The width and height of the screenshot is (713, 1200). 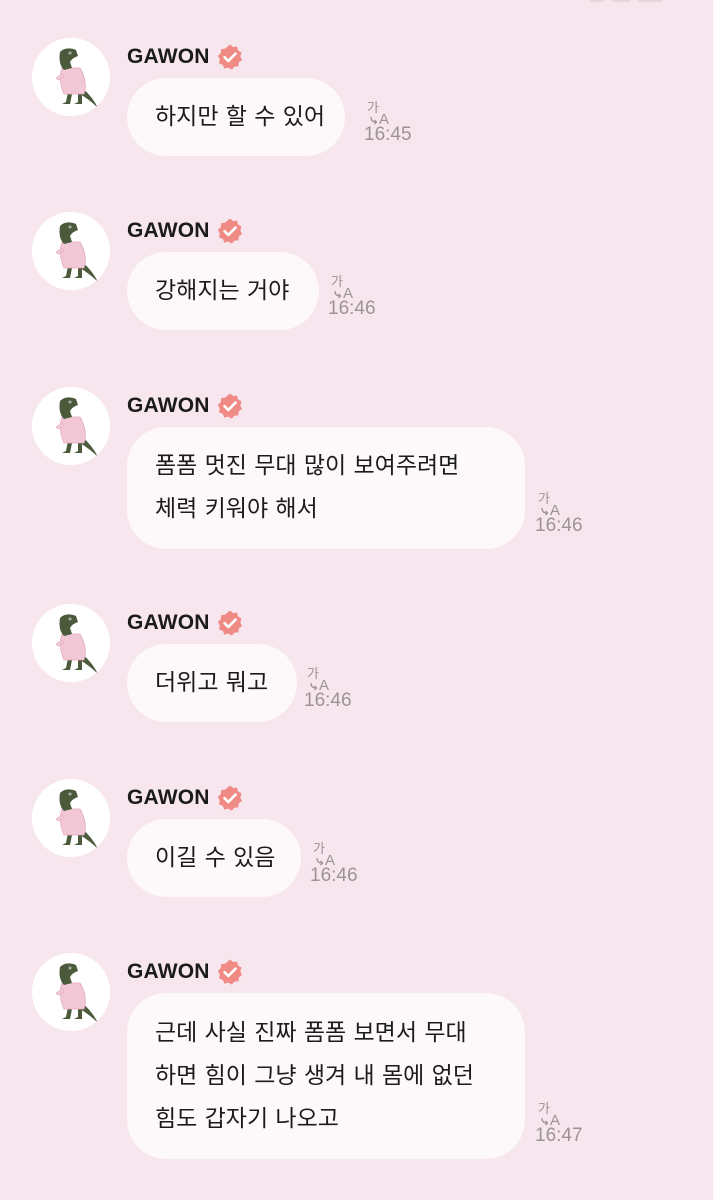 I want to click on message-text: 하지만 할 수 있어, so click(x=240, y=116).